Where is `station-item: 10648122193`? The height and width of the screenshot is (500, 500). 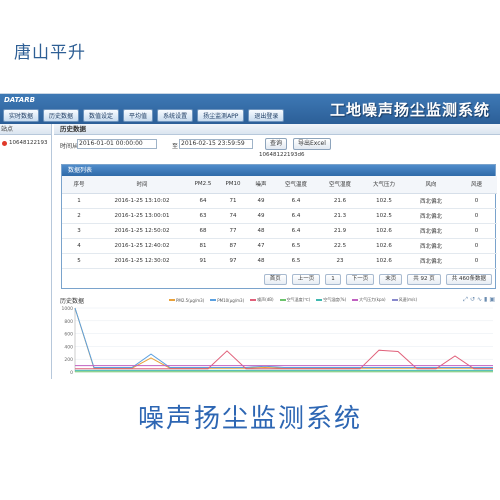
station-item: 10648122193 is located at coordinates (25, 140).